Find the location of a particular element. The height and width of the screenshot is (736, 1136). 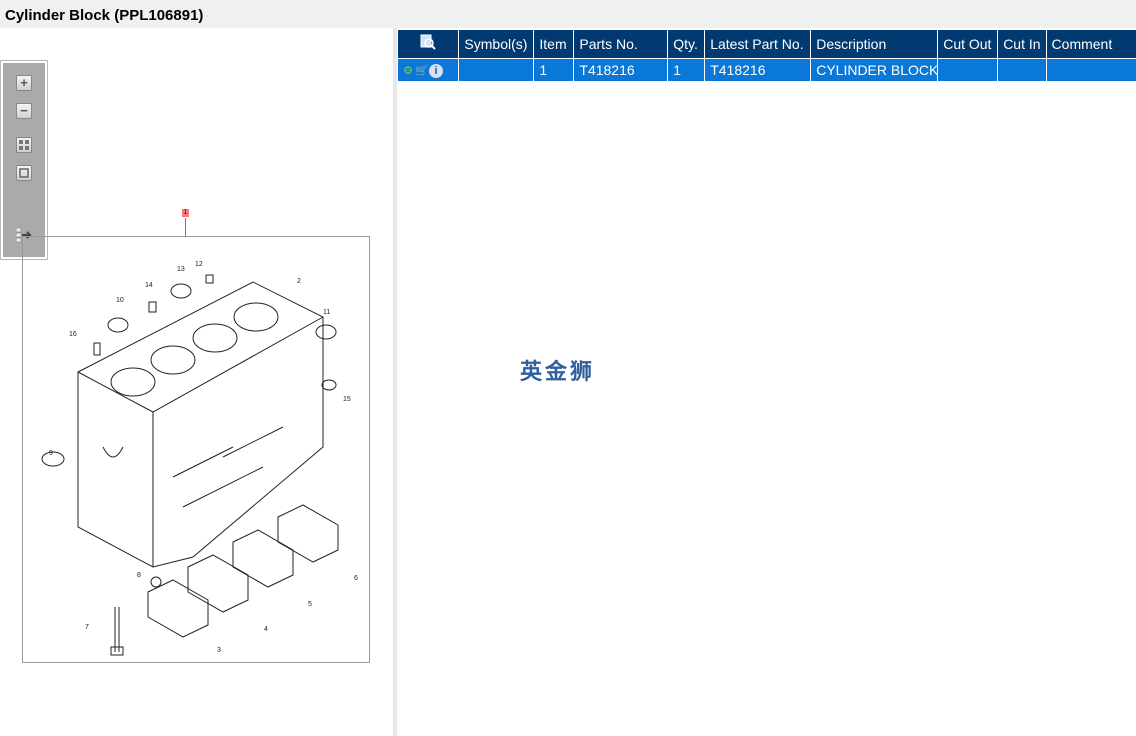

page-title: Cylinder Block (PPL106891) is located at coordinates (104, 15).